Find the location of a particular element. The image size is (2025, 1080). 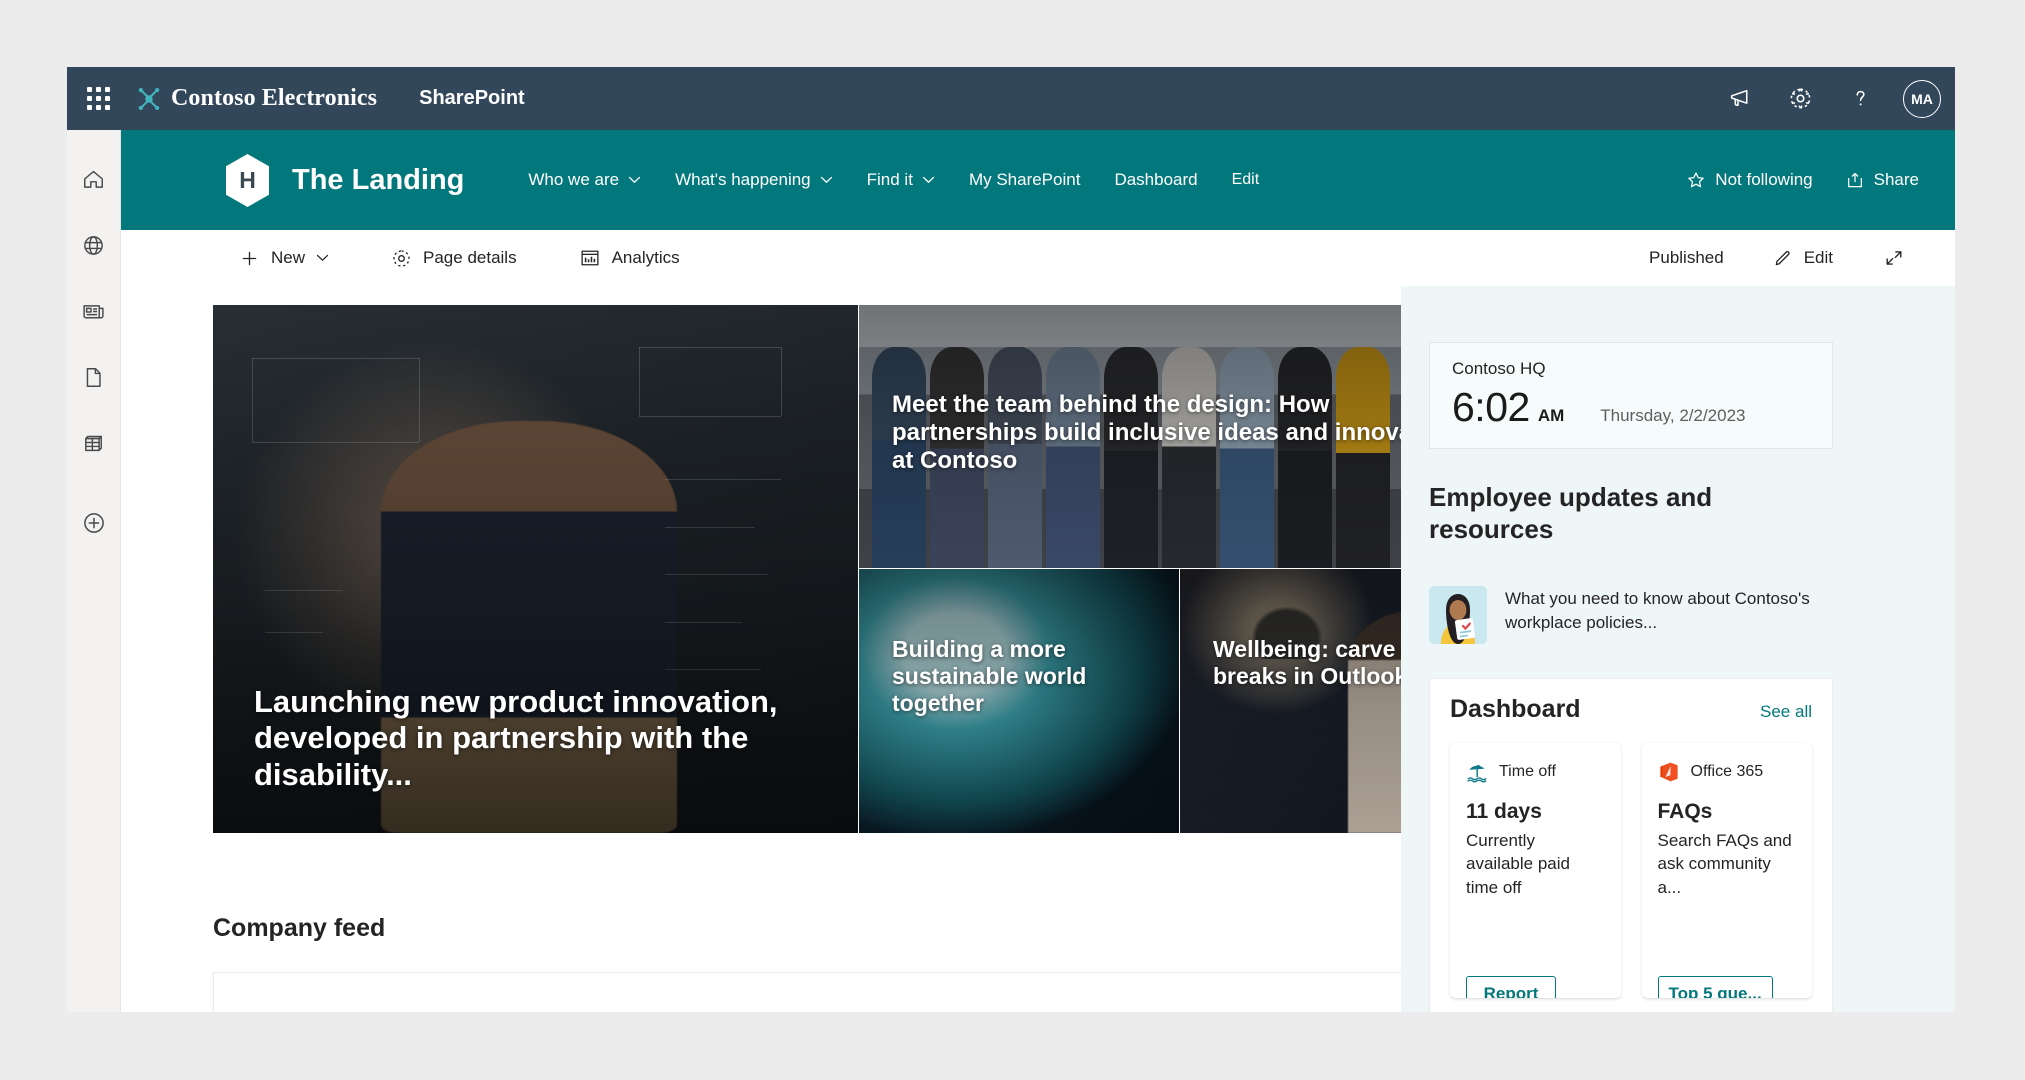

nav-label: Who we are is located at coordinates (574, 179).